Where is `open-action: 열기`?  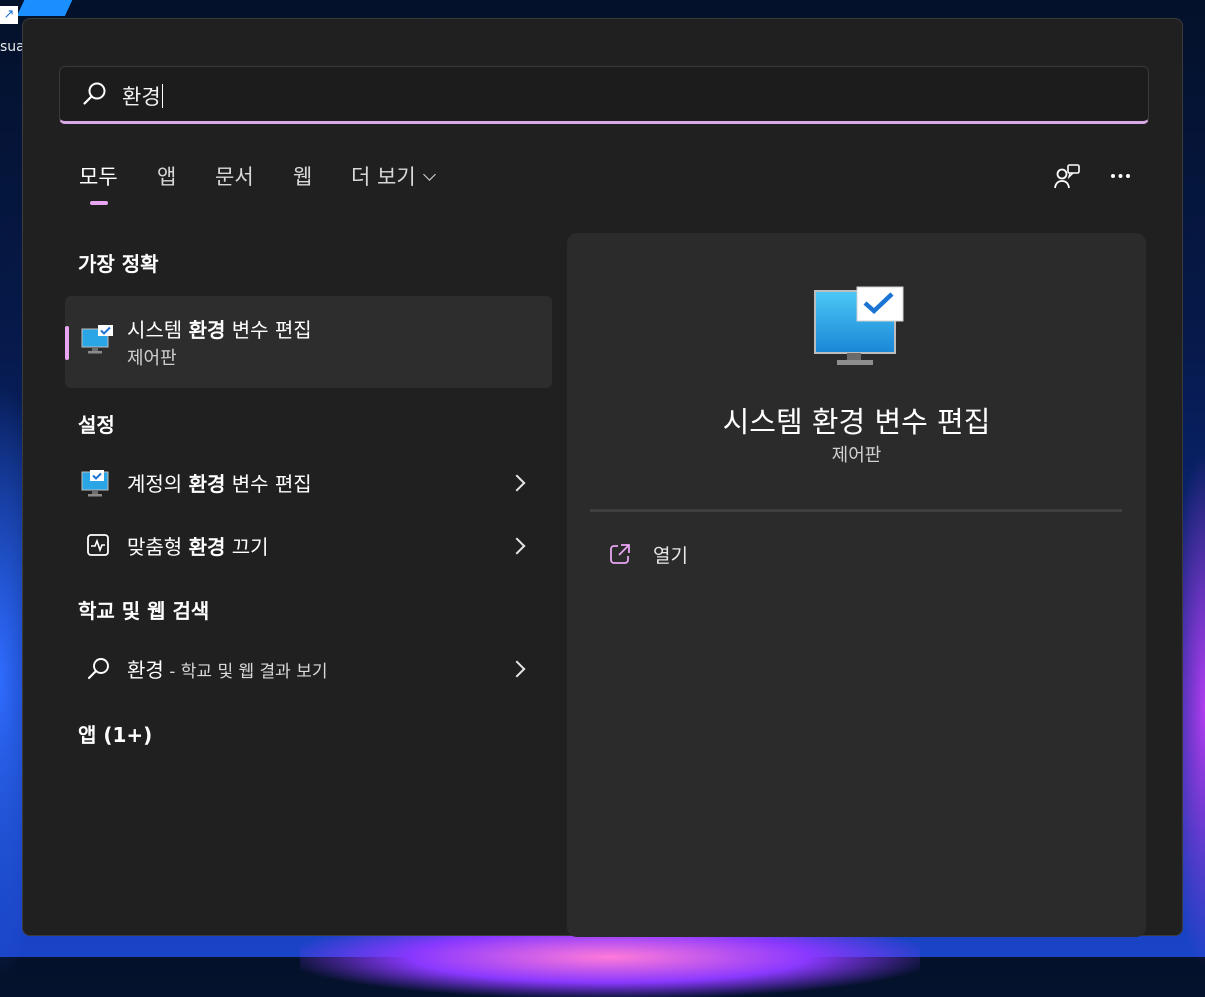 open-action: 열기 is located at coordinates (727, 559).